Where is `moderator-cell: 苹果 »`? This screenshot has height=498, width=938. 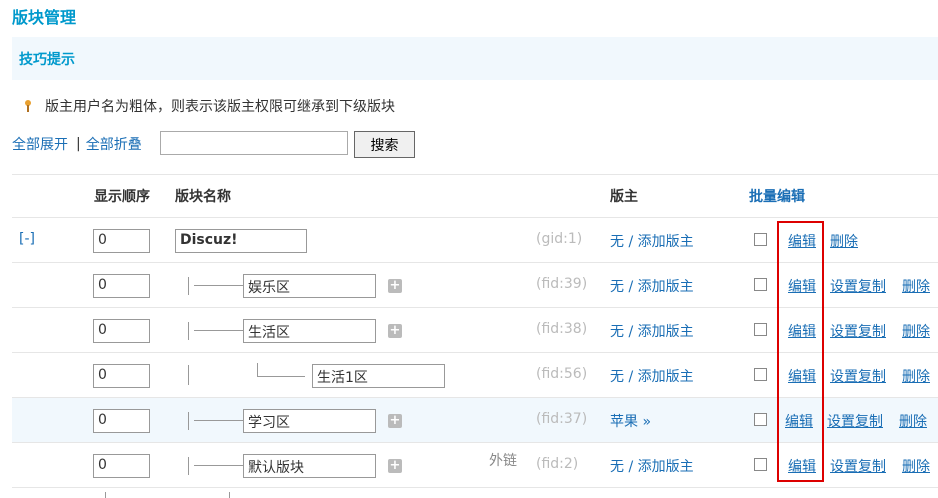
moderator-cell: 苹果 » is located at coordinates (630, 421).